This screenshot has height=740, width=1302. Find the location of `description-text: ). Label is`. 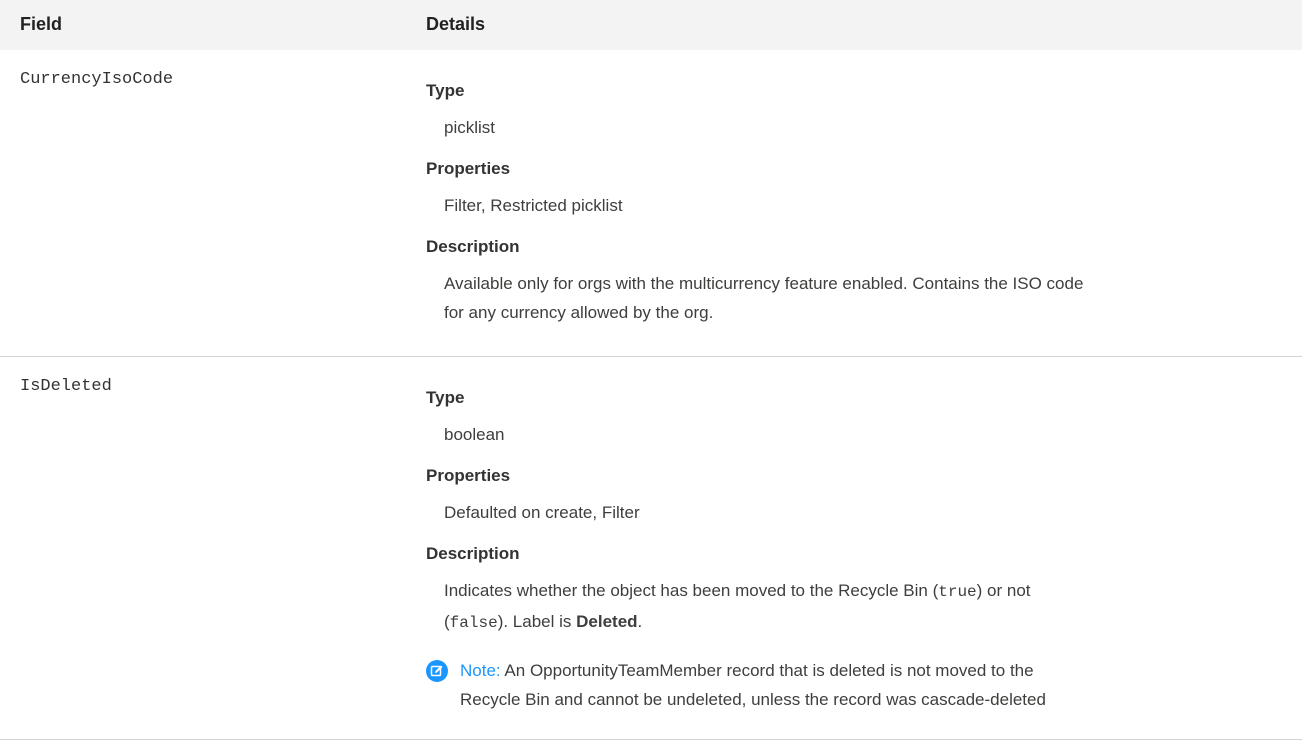

description-text: ). Label is is located at coordinates (537, 621).